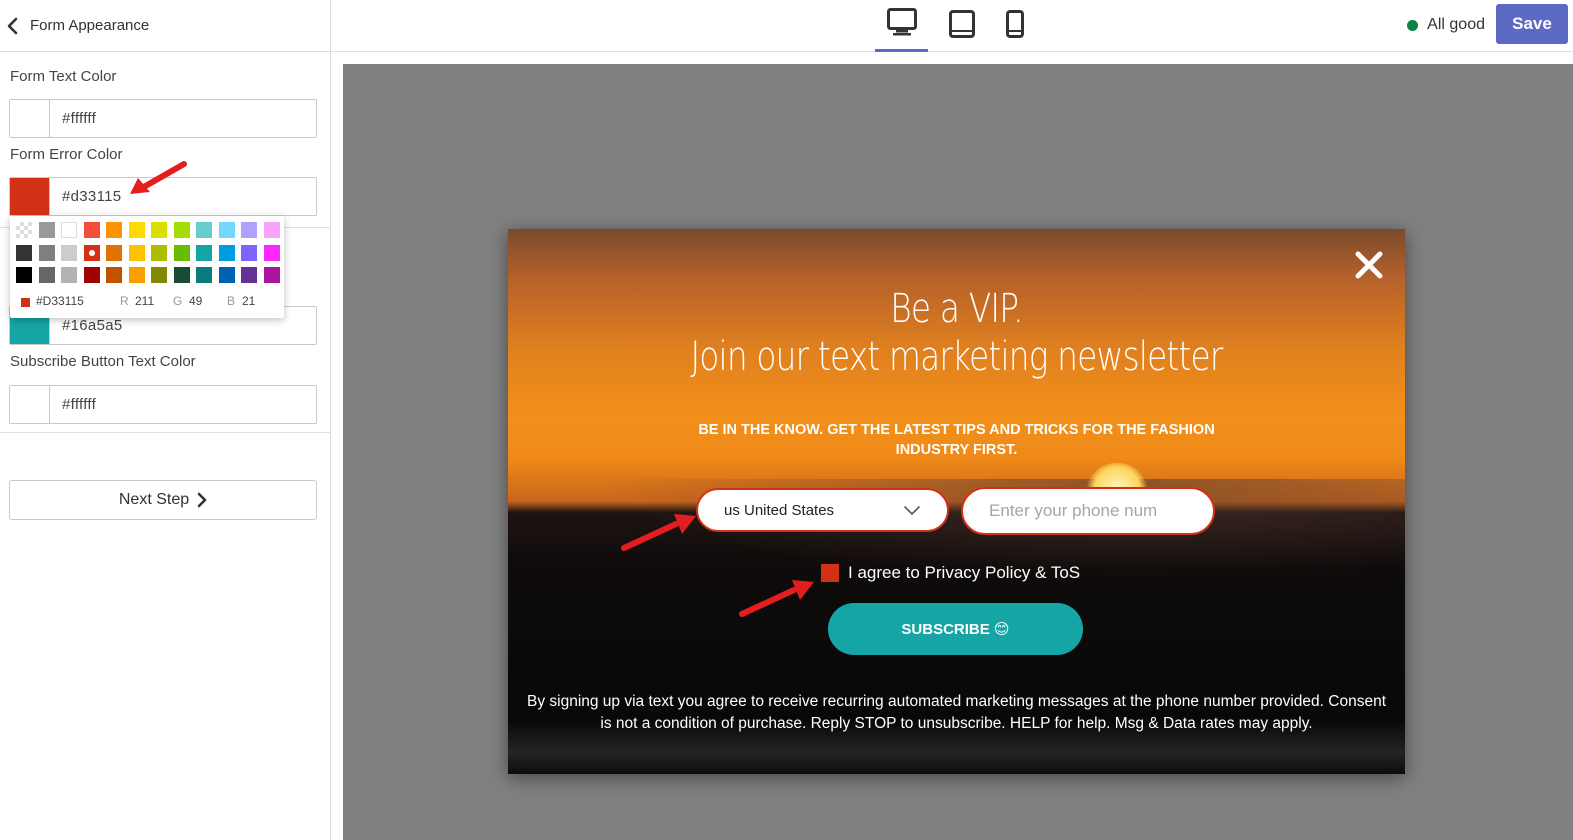 The width and height of the screenshot is (1573, 840). I want to click on popup-title-line-1: Be a VIP., so click(956, 309).